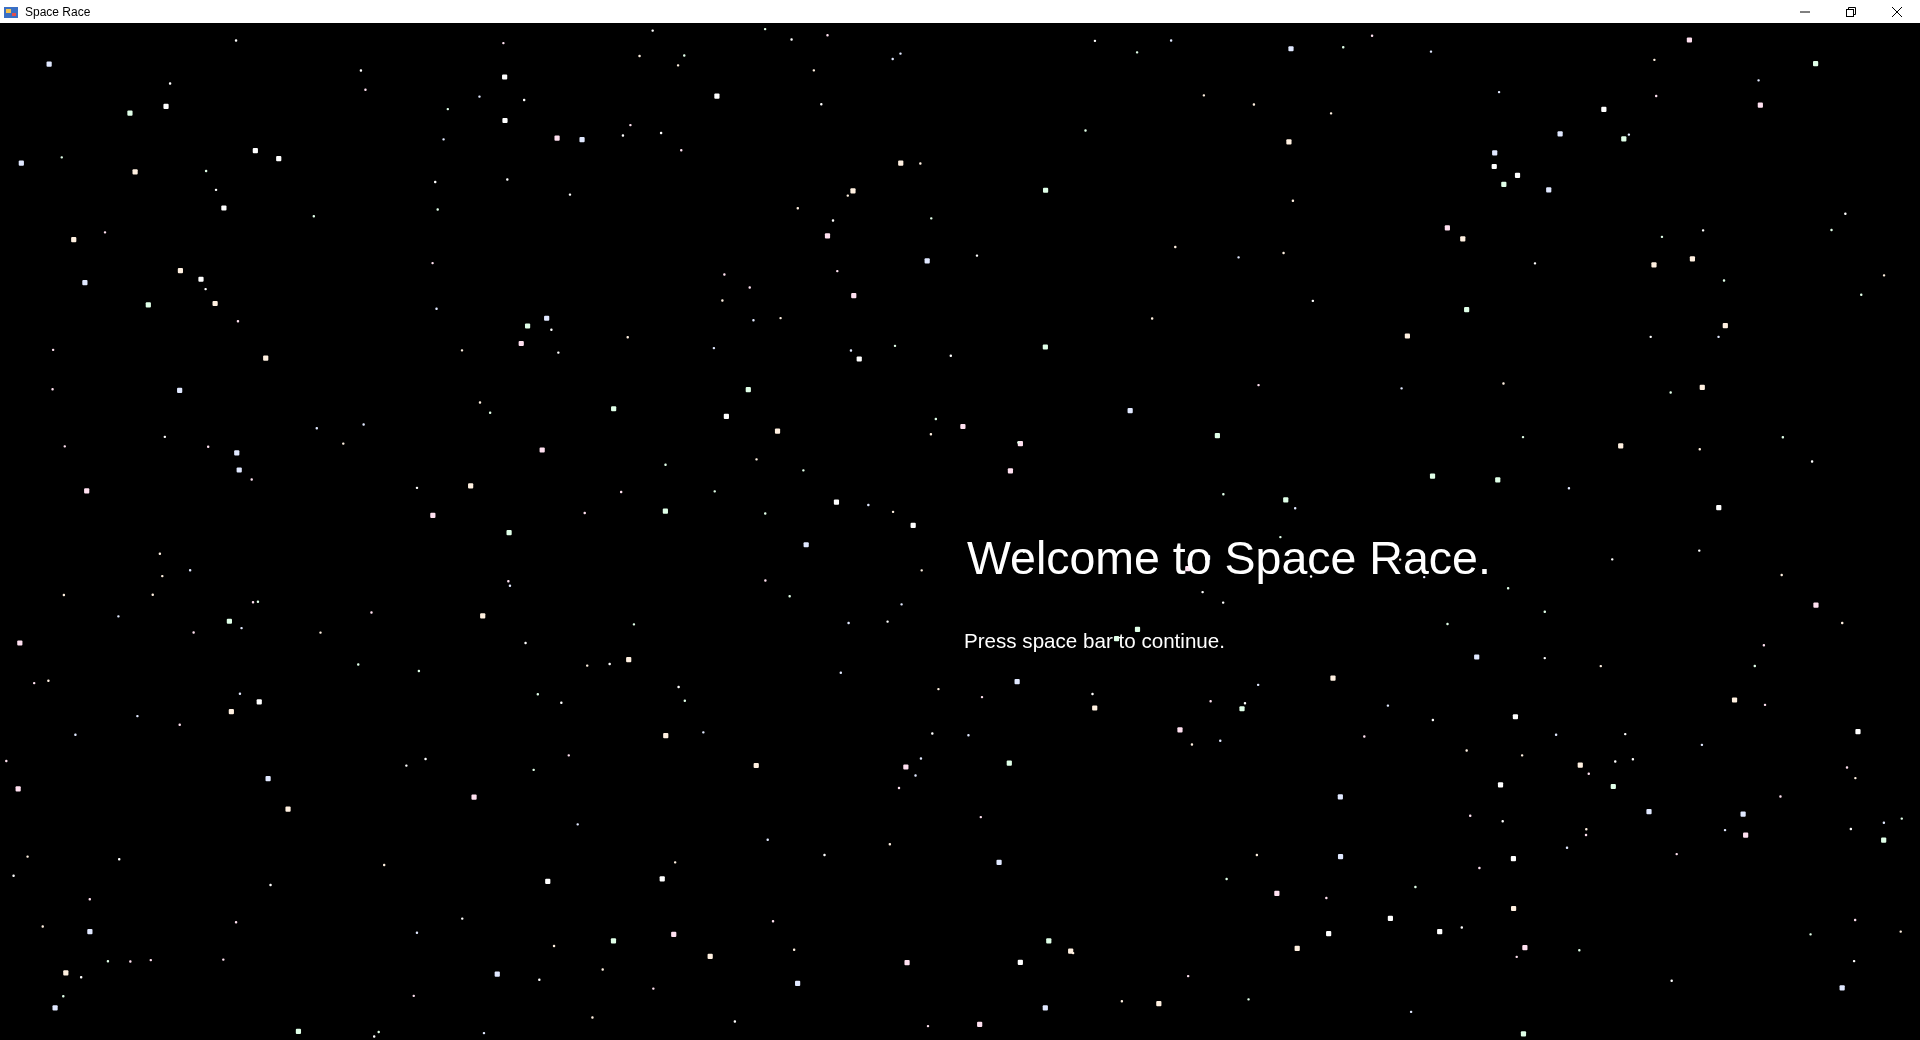 This screenshot has height=1040, width=1920. What do you see at coordinates (1229, 558) in the screenshot?
I see `welcome-heading: Welcome to Space Race.` at bounding box center [1229, 558].